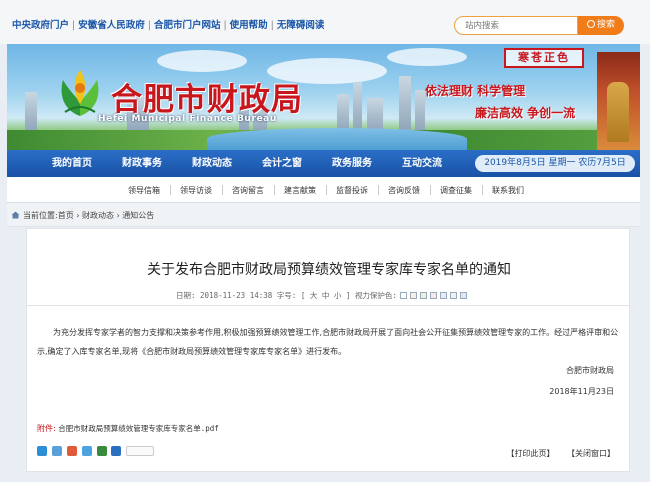 Image resolution: width=650 pixels, height=482 pixels. What do you see at coordinates (301, 25) in the screenshot?
I see `link-accessibility: 无障碍阅读` at bounding box center [301, 25].